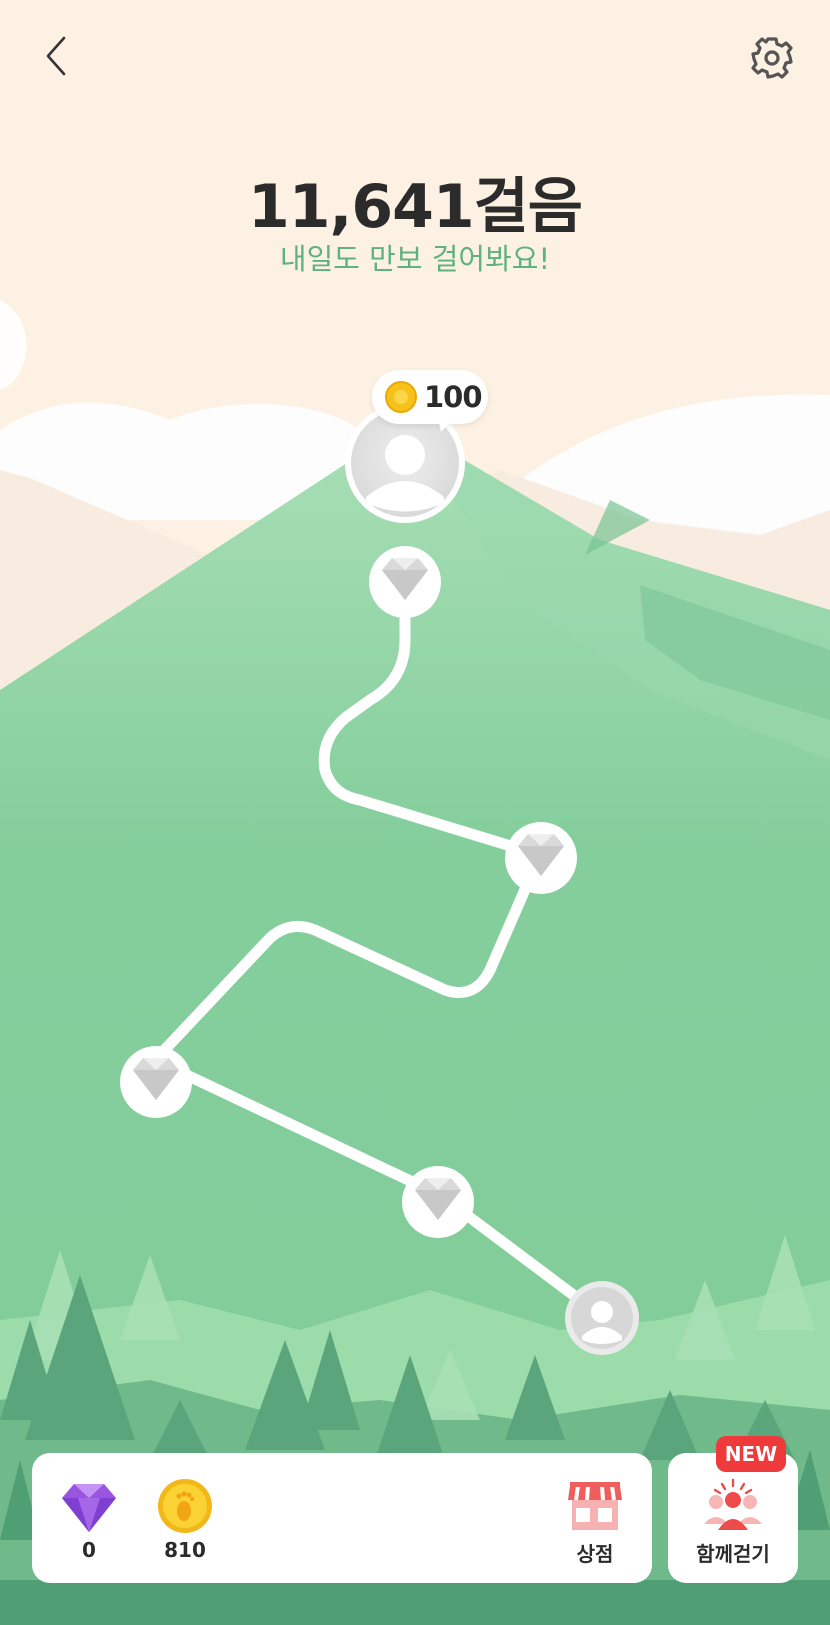 The image size is (830, 1625). What do you see at coordinates (401, 397) in the screenshot?
I see `coin-icon` at bounding box center [401, 397].